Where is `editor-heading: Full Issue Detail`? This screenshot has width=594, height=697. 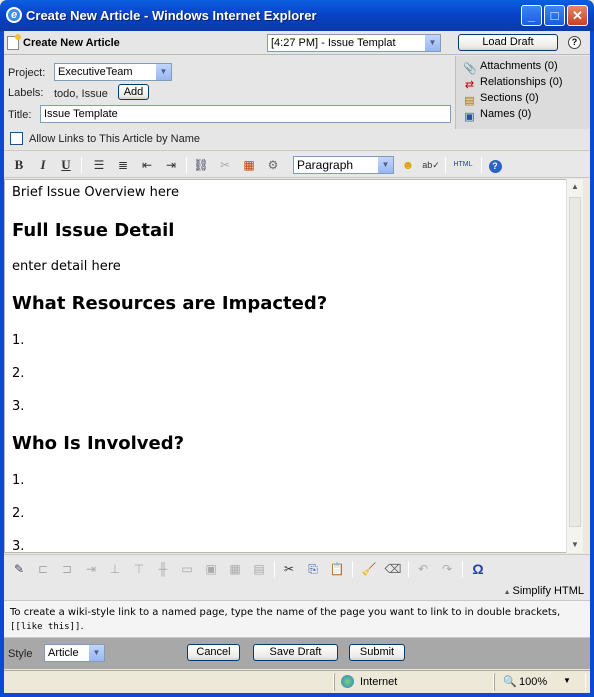 editor-heading: Full Issue Detail is located at coordinates (93, 230).